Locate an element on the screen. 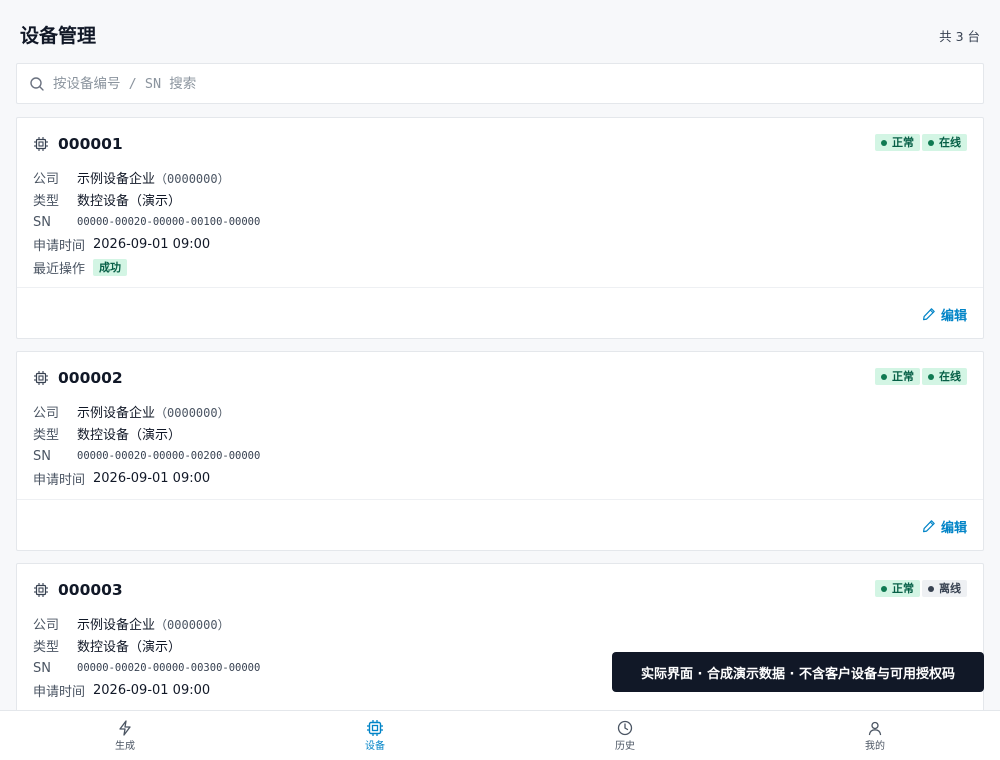 The width and height of the screenshot is (1000, 760). tab-history: 历史 is located at coordinates (625, 735).